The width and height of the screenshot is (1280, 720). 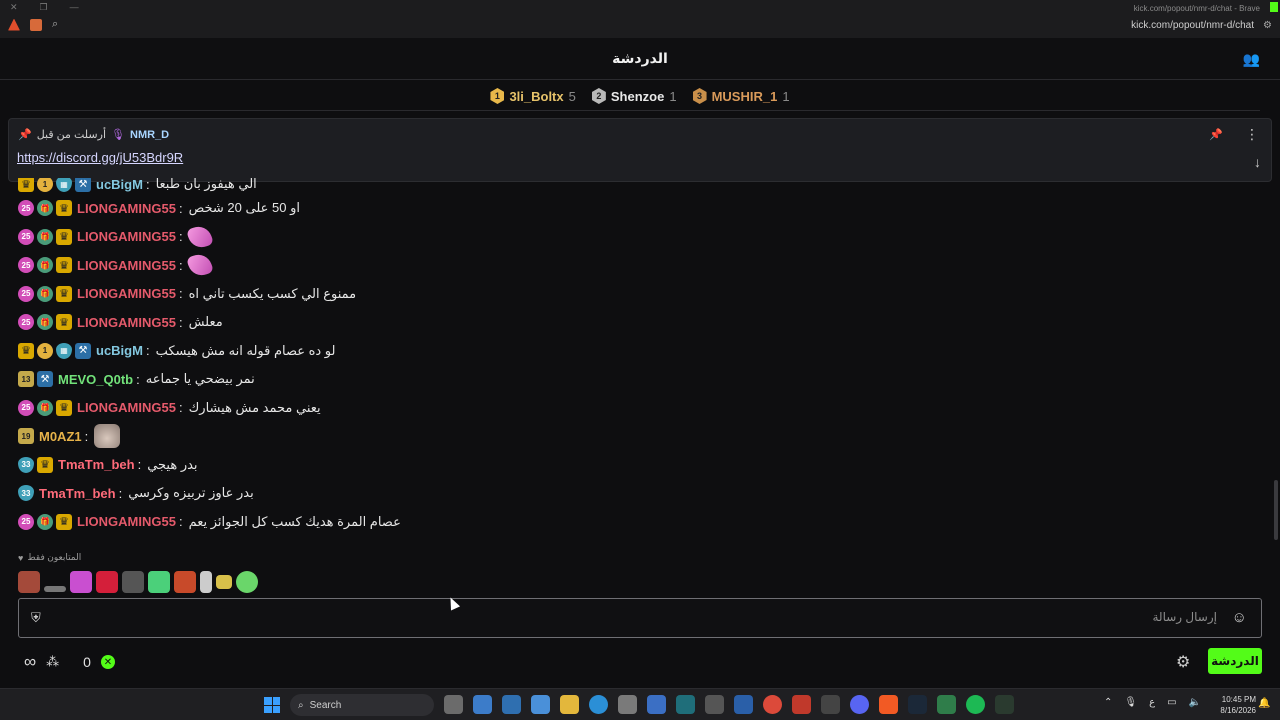 I want to click on taskbar-clock: 10:45 PM 8/16/2026, so click(x=1232, y=705).